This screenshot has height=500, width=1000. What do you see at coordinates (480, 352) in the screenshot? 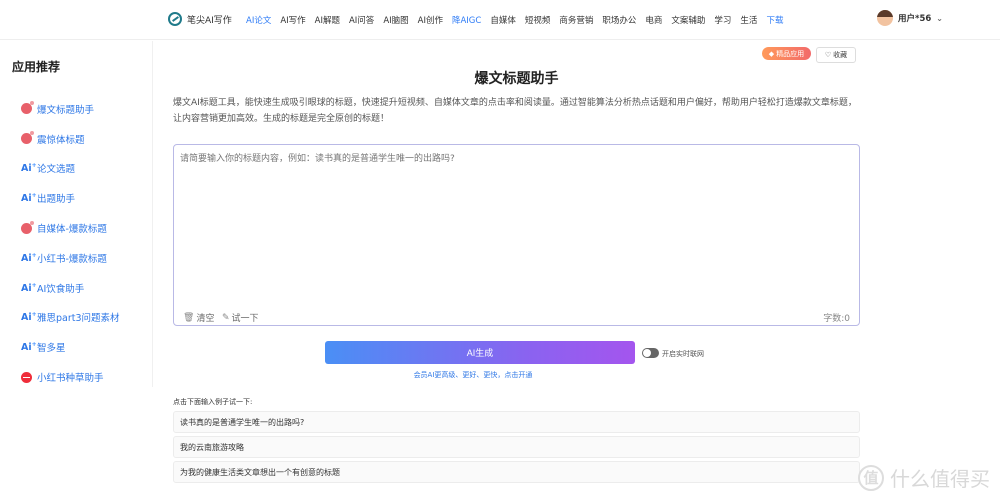
I see `ai-generate-button: AI生成` at bounding box center [480, 352].